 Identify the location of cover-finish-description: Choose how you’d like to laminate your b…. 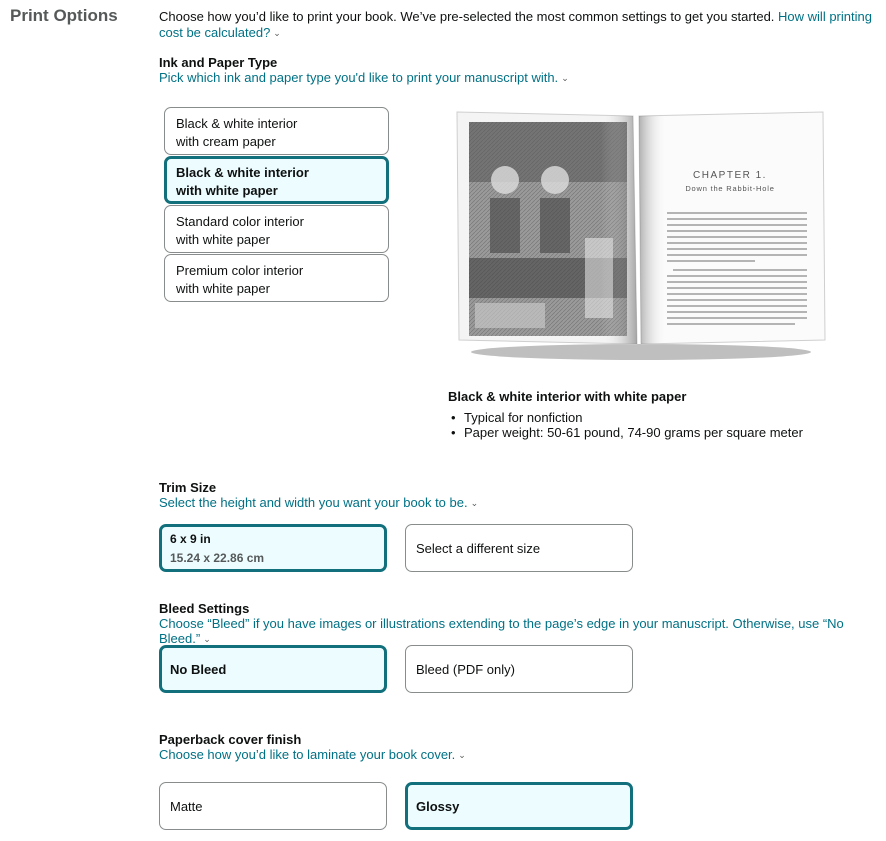
(312, 754).